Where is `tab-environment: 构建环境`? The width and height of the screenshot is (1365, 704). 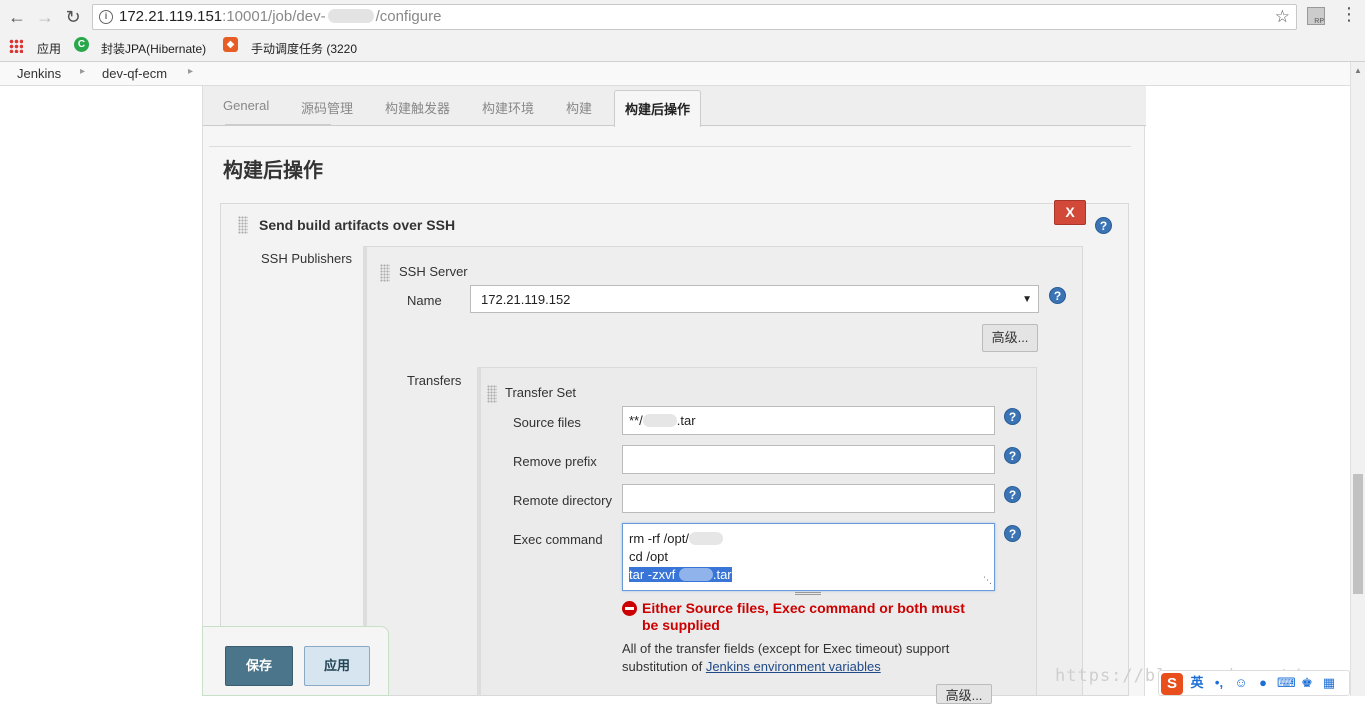 tab-environment: 构建环境 is located at coordinates (508, 107).